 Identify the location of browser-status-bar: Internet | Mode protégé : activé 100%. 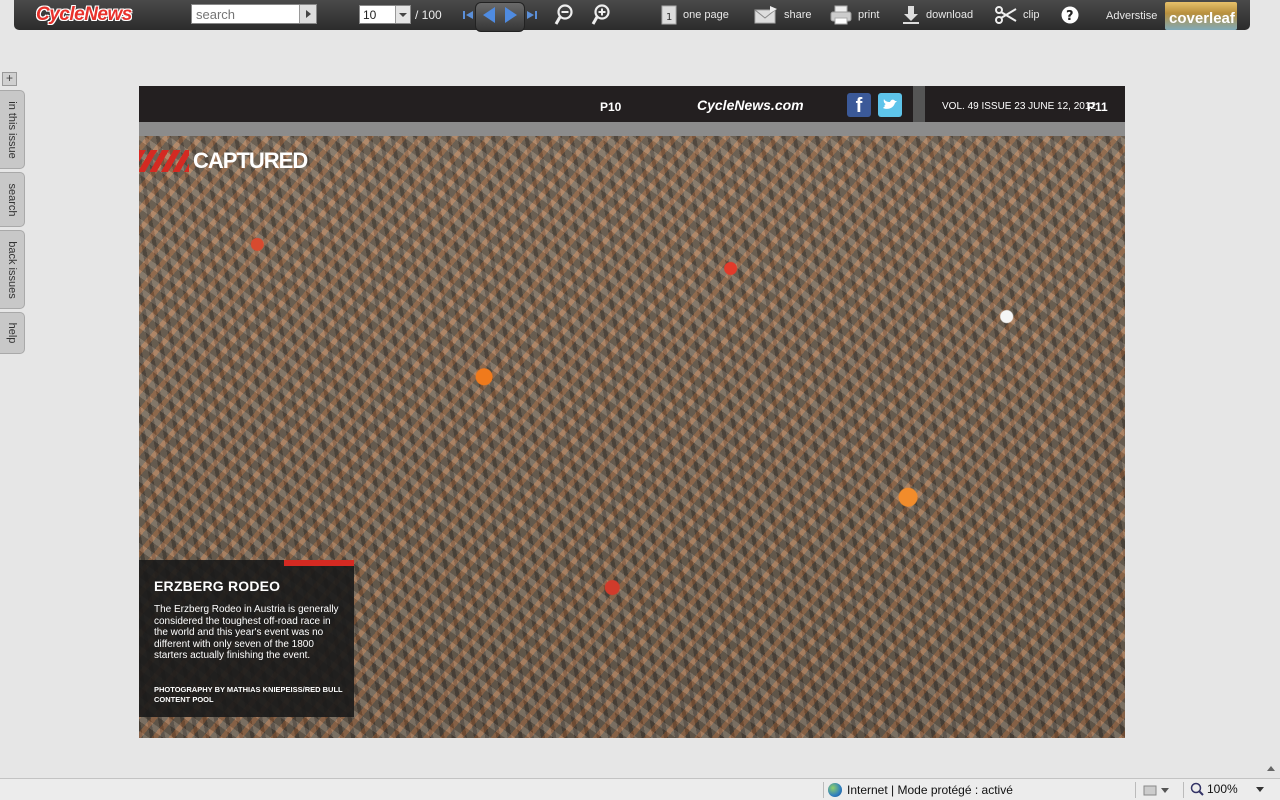
(640, 789).